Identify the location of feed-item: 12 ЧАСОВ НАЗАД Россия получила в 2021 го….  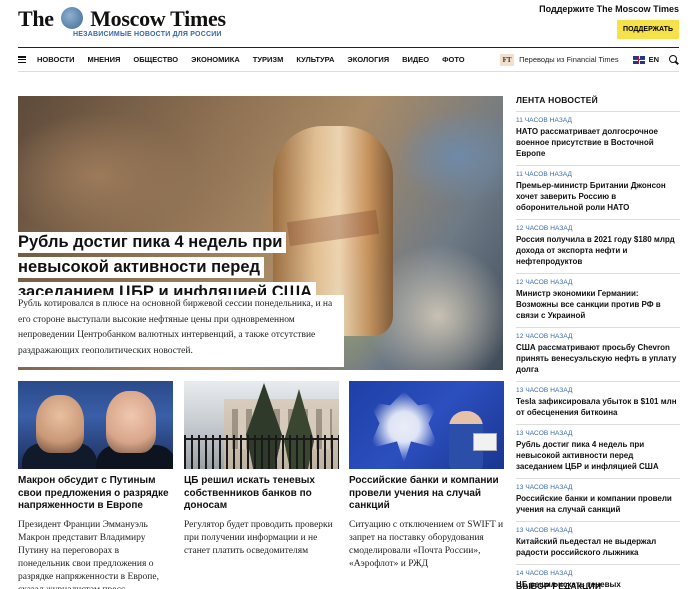
(598, 247).